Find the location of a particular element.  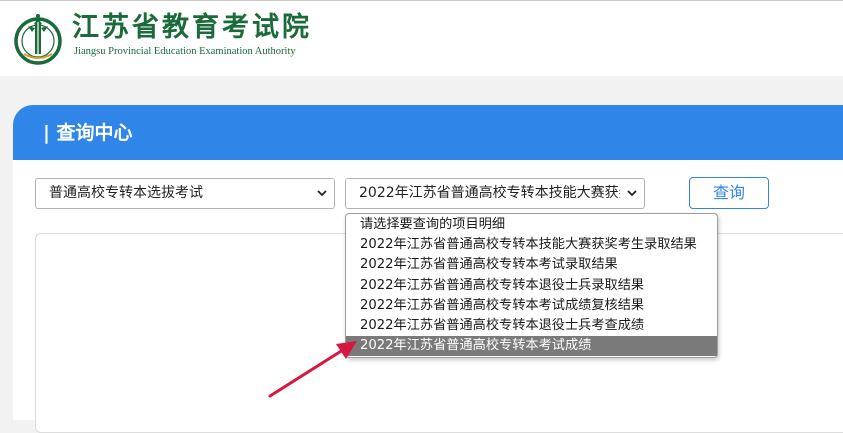

query-button: 查询 is located at coordinates (729, 193).